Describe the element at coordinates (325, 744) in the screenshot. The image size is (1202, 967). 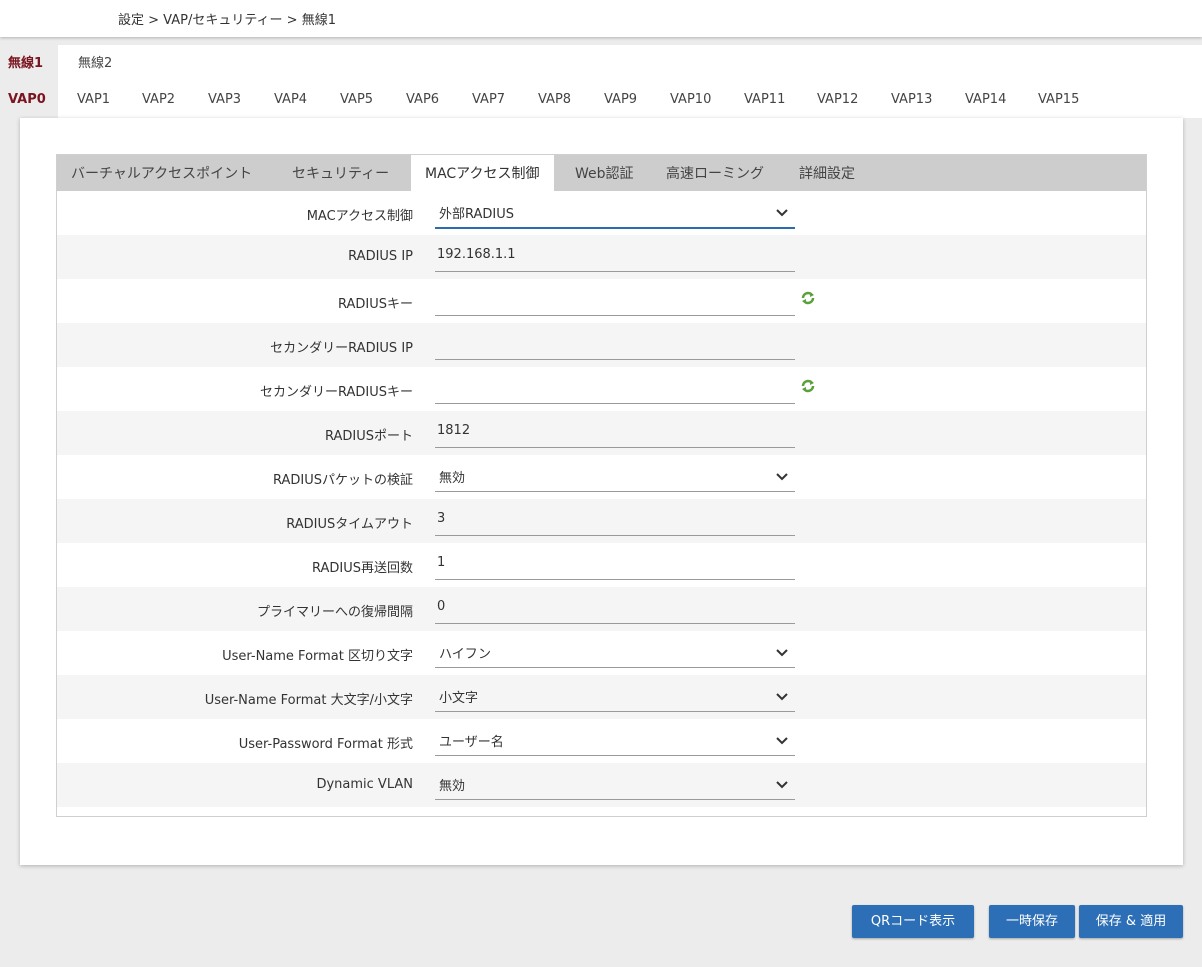
I see `userpassword-format-label: User-Password Format 形式` at that location.